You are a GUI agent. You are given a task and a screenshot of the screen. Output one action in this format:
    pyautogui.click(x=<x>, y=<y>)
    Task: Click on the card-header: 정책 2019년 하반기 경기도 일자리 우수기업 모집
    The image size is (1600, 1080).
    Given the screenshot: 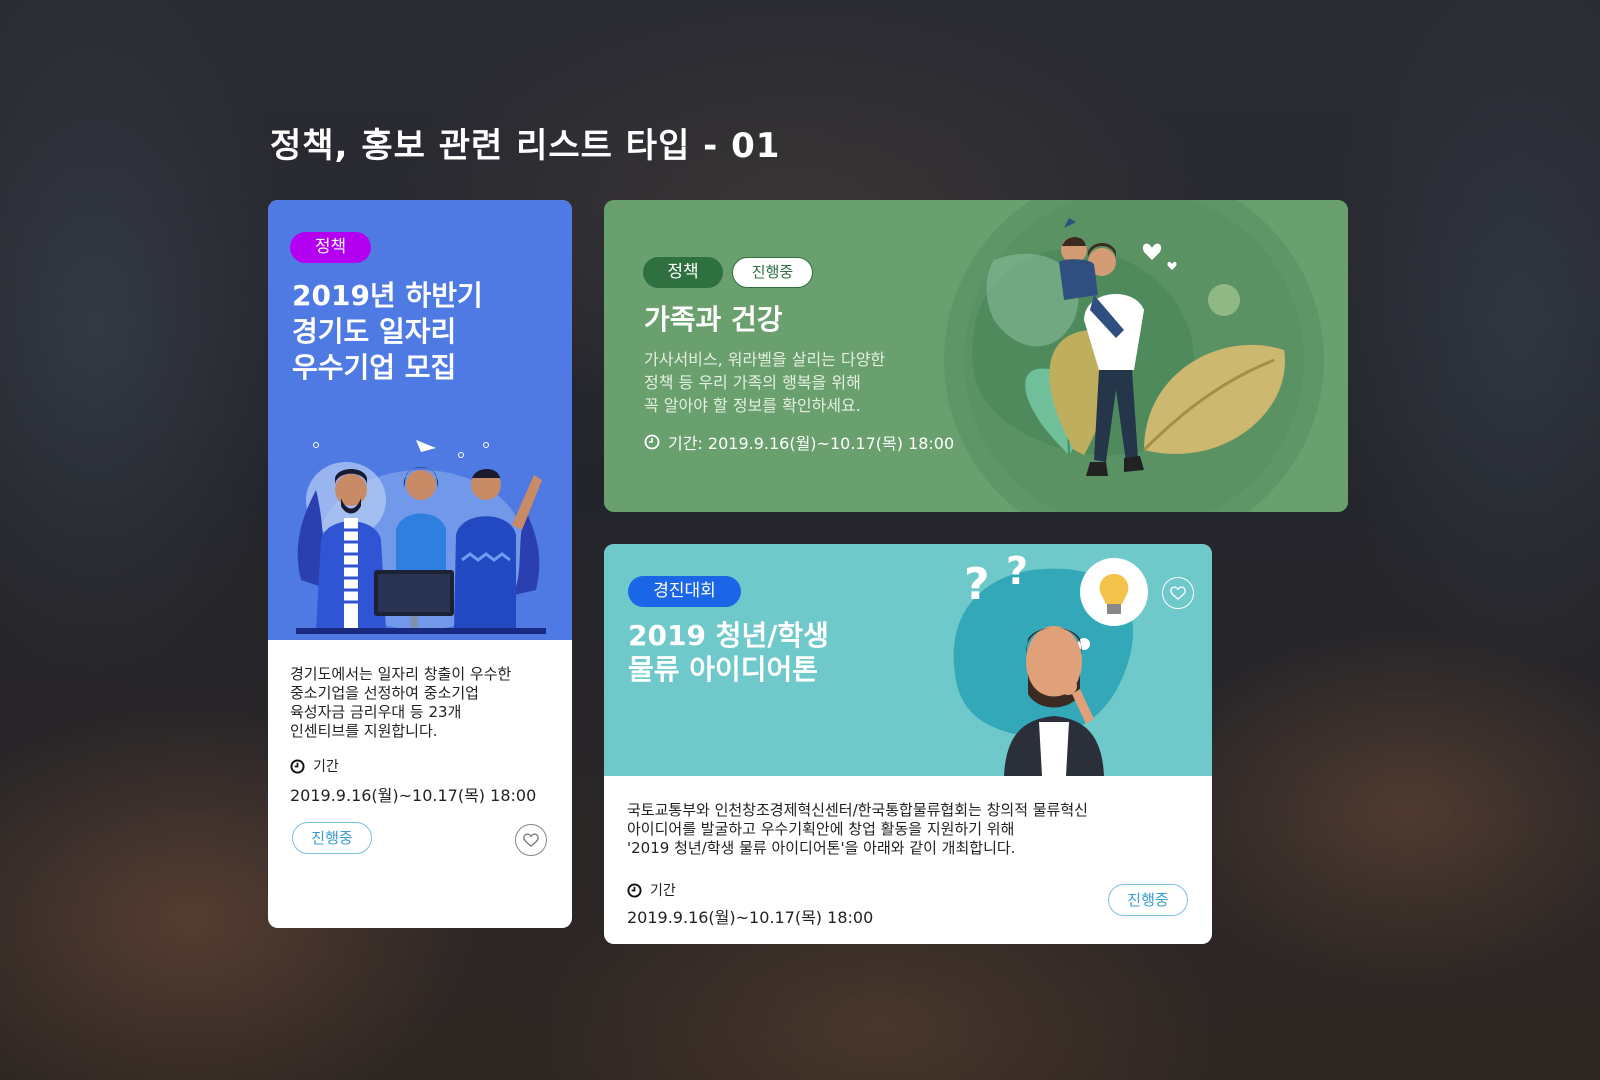 What is the action you would take?
    pyautogui.click(x=420, y=420)
    